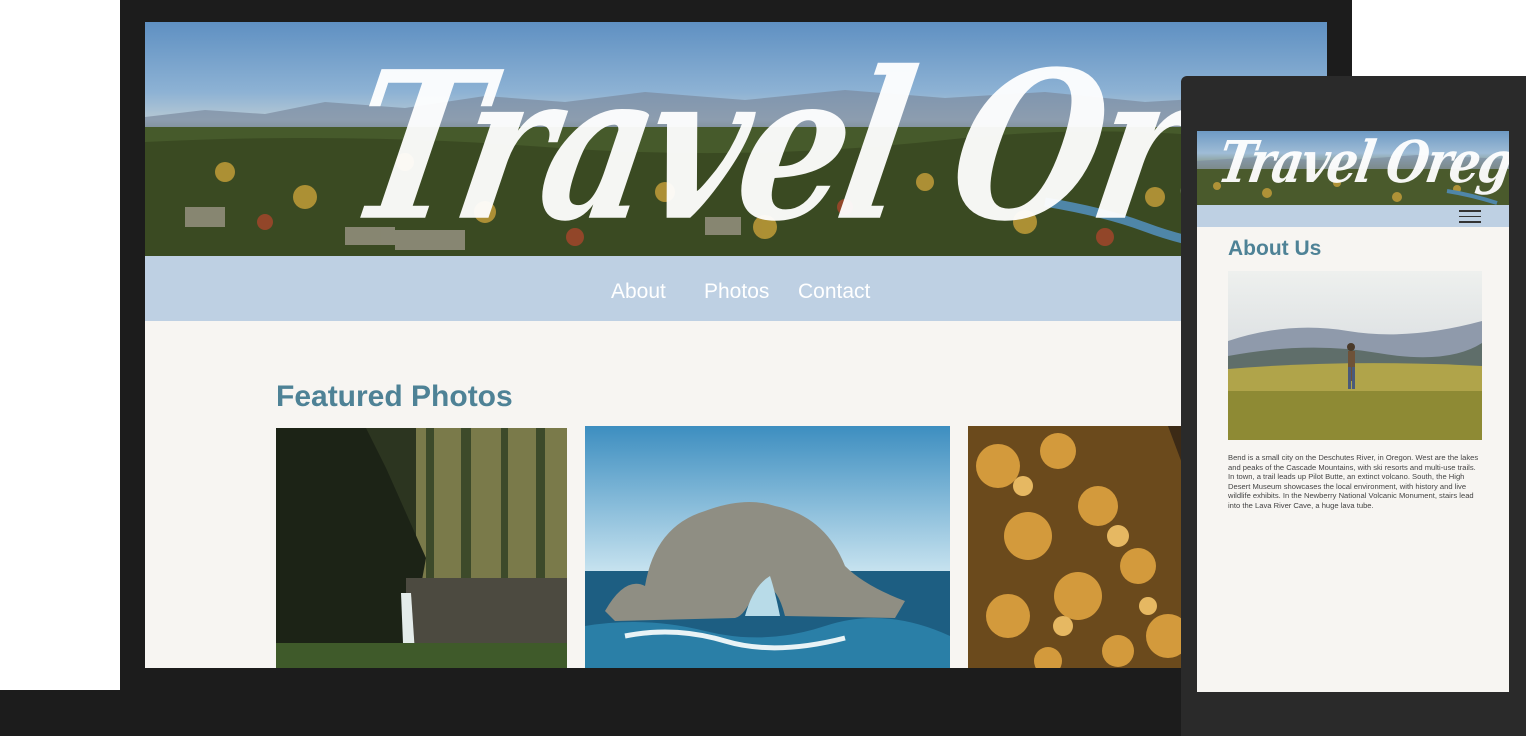 The height and width of the screenshot is (736, 1526). I want to click on mobile-navigation, so click(1353, 216).